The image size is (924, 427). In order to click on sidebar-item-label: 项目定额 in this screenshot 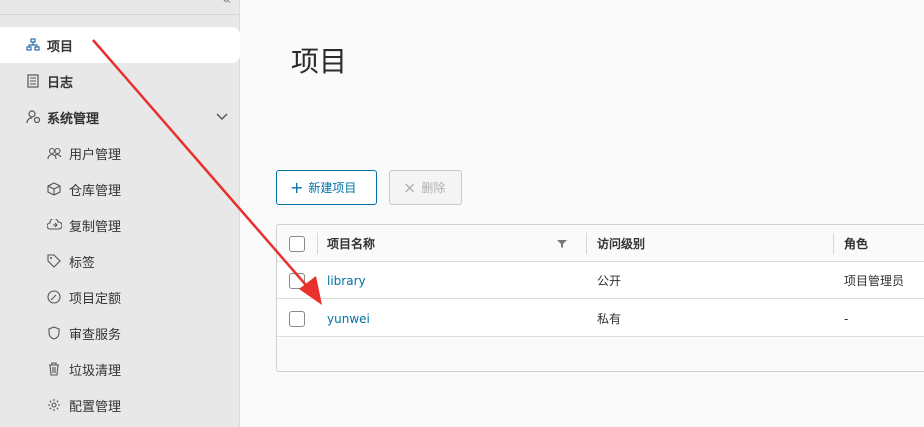, I will do `click(95, 299)`.